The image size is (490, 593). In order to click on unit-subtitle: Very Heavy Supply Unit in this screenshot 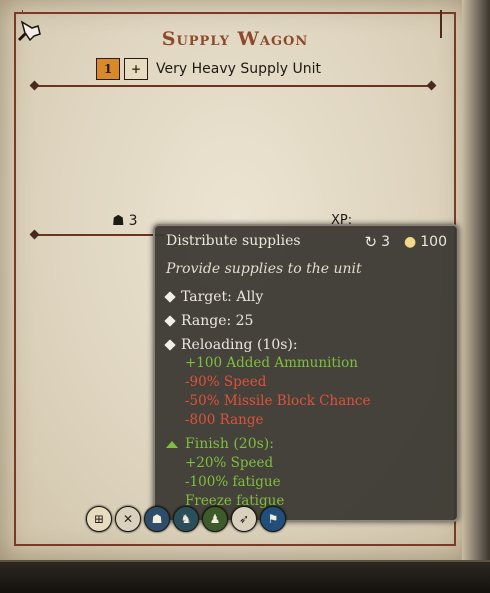, I will do `click(238, 69)`.